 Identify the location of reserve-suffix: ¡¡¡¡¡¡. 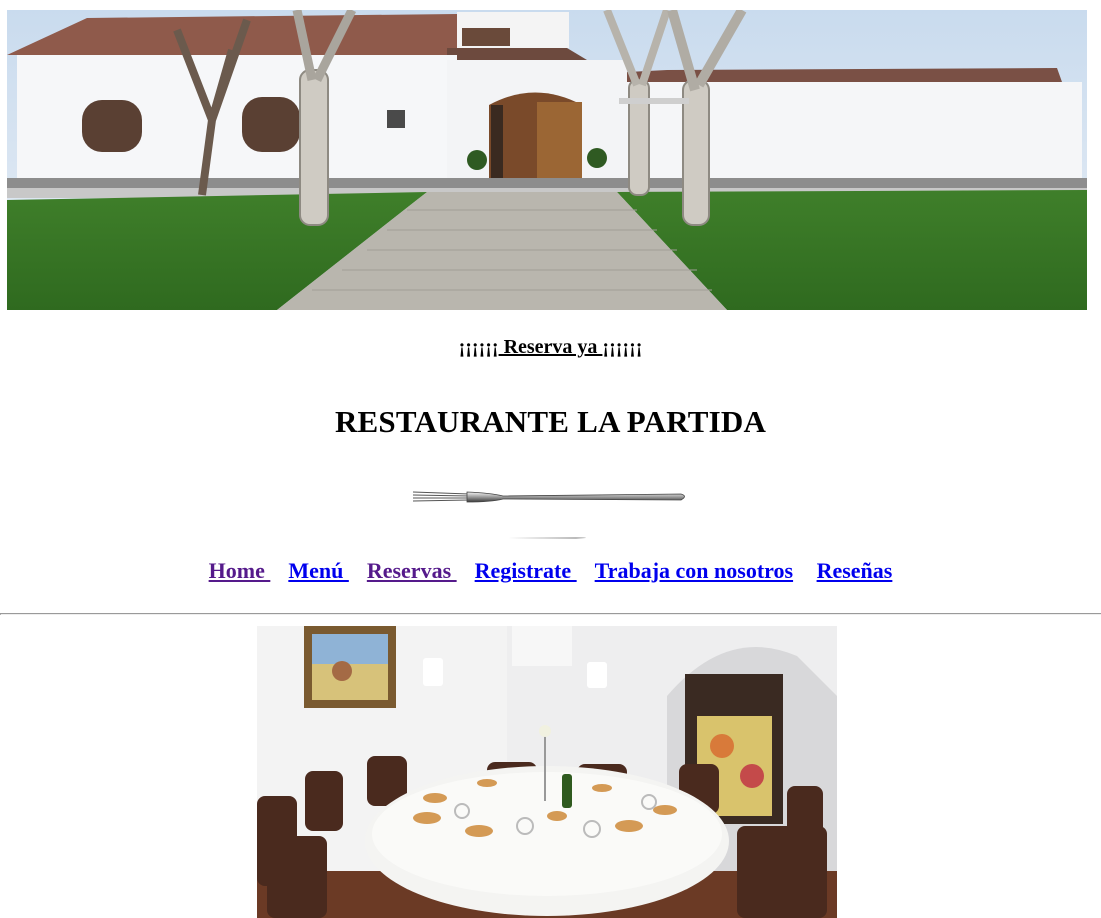
(622, 347).